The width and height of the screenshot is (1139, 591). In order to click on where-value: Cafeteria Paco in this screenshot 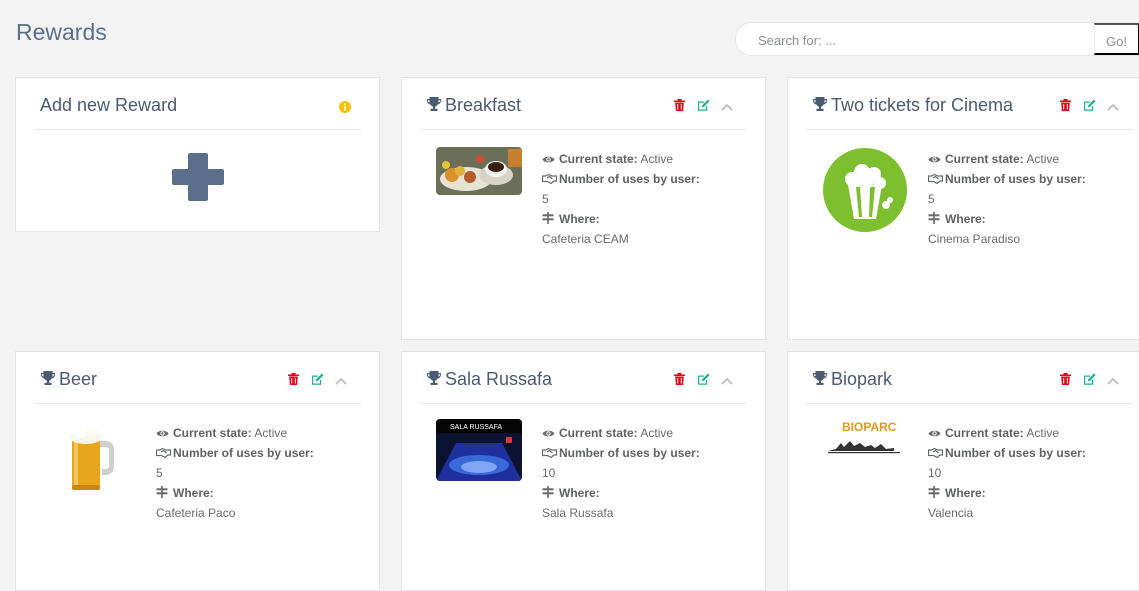, I will do `click(196, 513)`.